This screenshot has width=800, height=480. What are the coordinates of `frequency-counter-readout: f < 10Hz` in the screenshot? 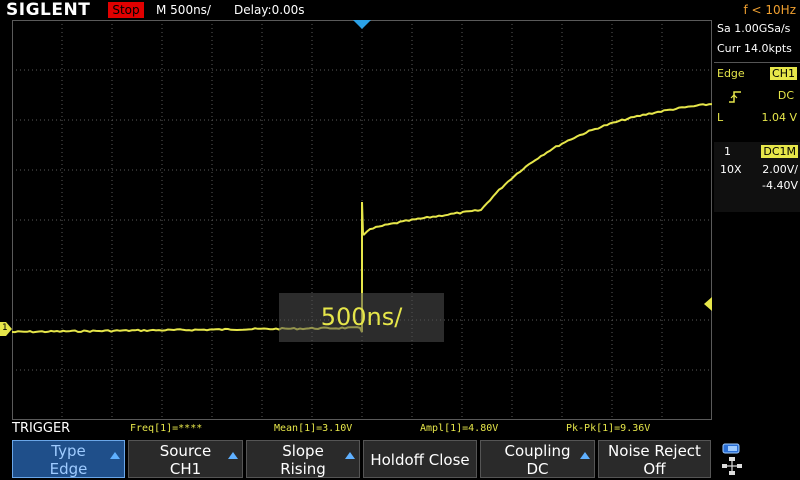 It's located at (770, 10).